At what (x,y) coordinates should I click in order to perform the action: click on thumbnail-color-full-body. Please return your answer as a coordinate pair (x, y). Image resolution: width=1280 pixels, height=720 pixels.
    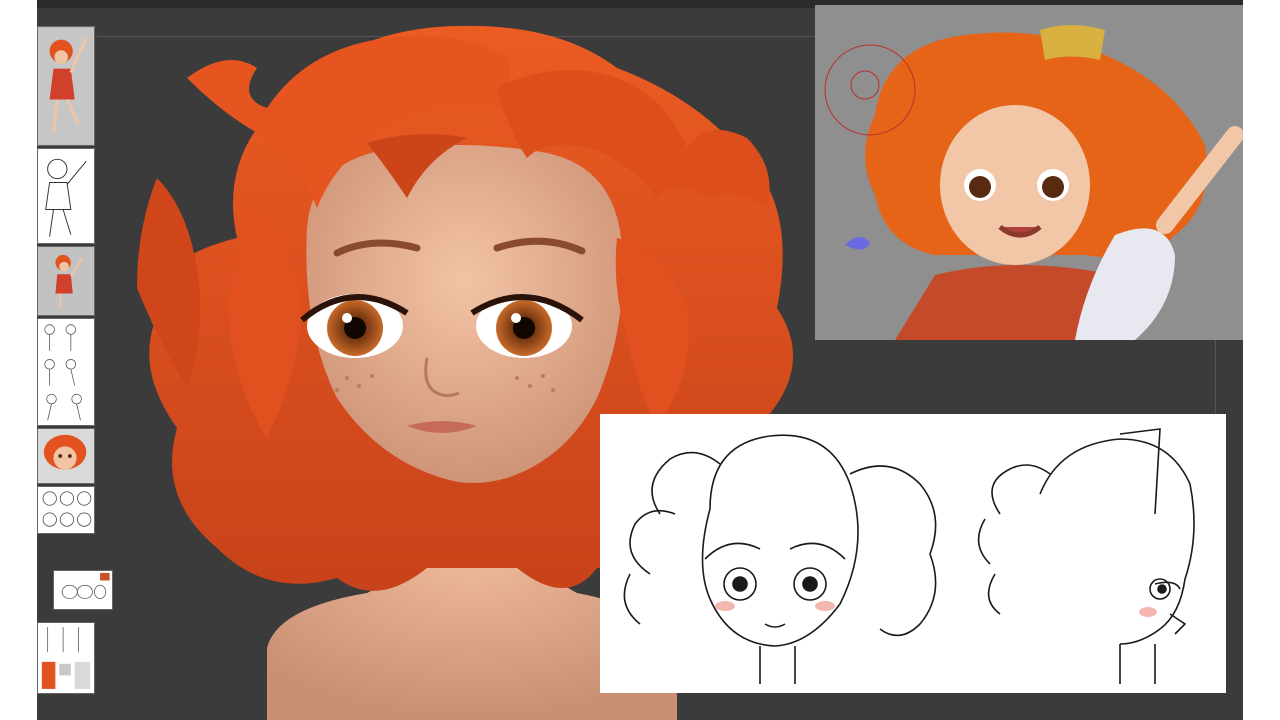
    Looking at the image, I should click on (66, 86).